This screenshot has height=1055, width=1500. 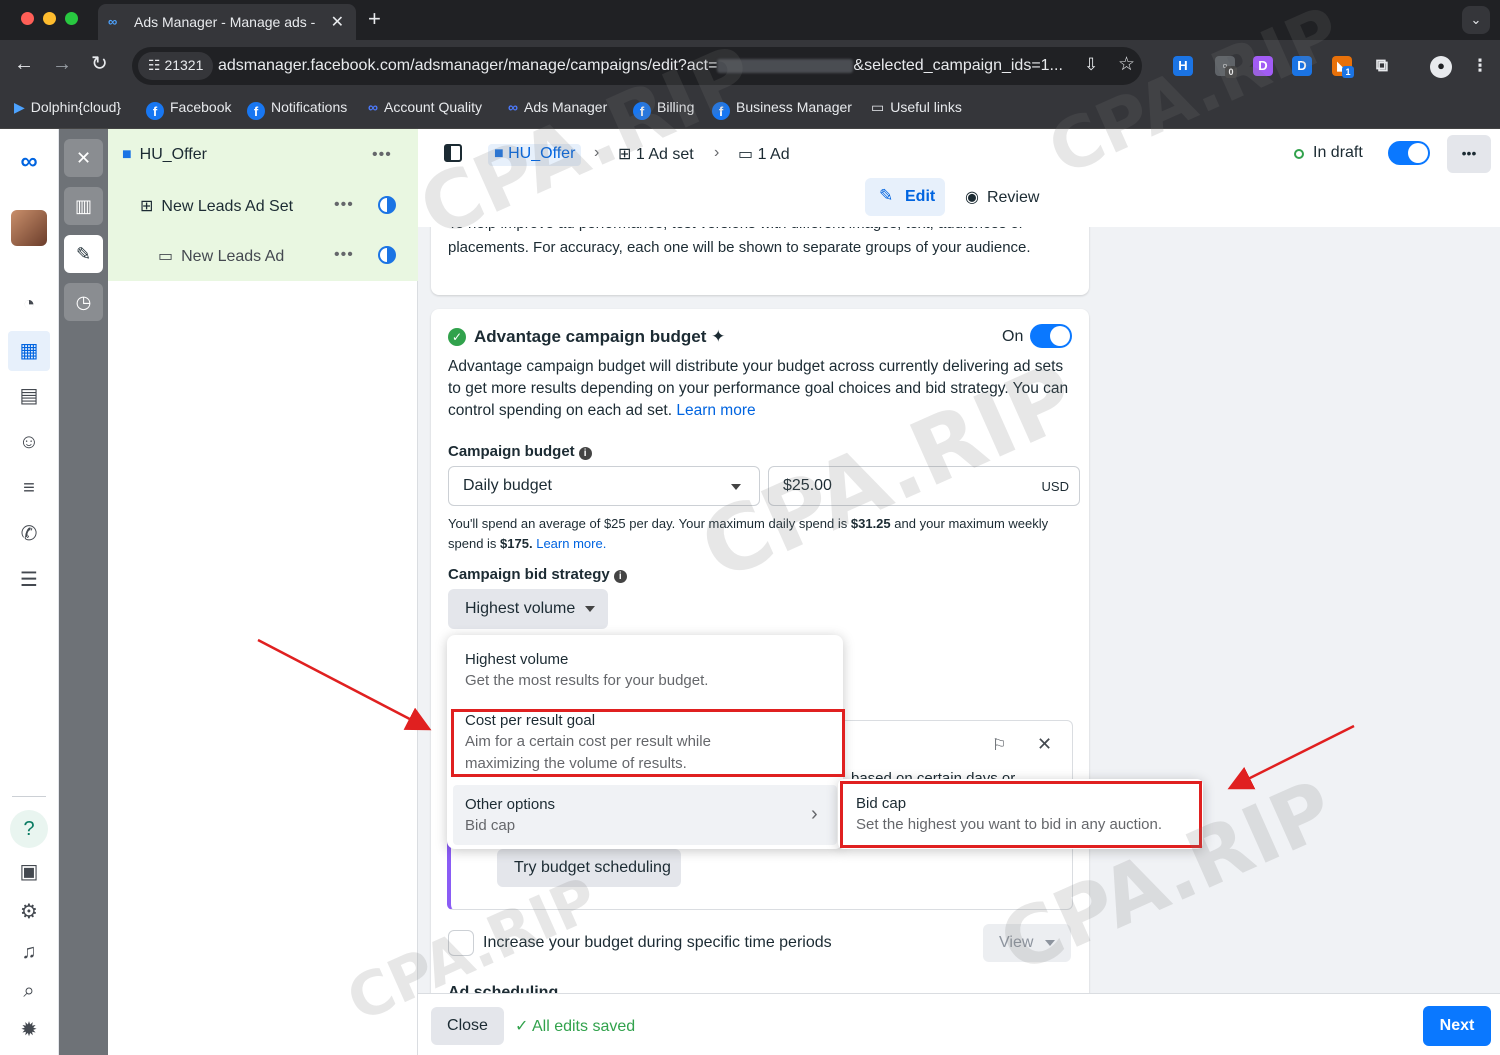 I want to click on breadcrumb-campaign: ■ HU_Offer, so click(x=535, y=155).